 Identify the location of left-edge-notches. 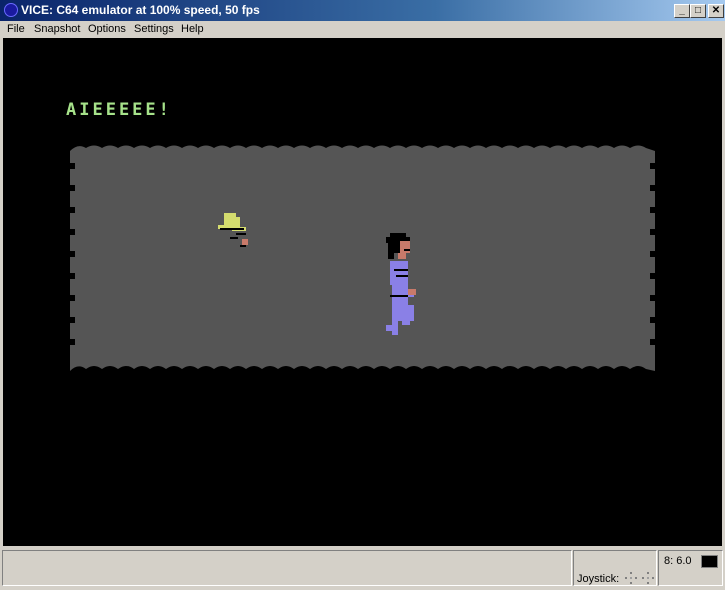
(72, 254).